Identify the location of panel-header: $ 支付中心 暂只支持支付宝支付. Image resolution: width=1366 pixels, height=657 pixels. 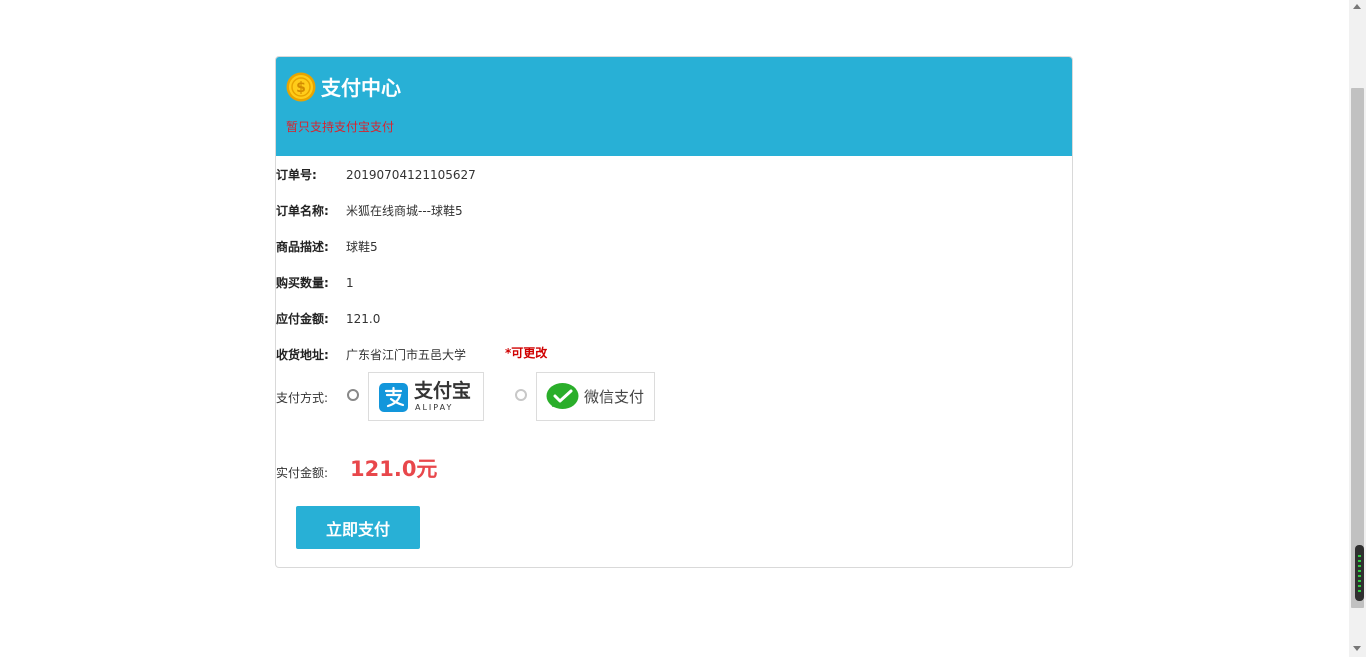
(674, 106).